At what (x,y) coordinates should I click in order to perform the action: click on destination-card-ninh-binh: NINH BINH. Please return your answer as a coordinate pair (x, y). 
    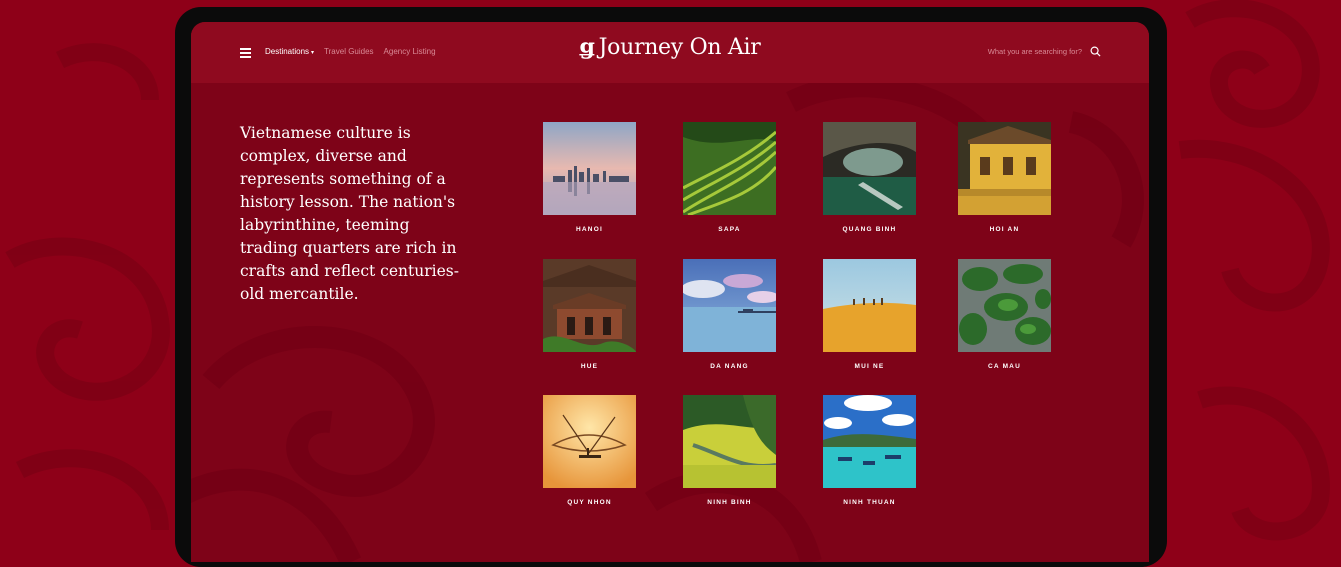
    Looking at the image, I should click on (729, 450).